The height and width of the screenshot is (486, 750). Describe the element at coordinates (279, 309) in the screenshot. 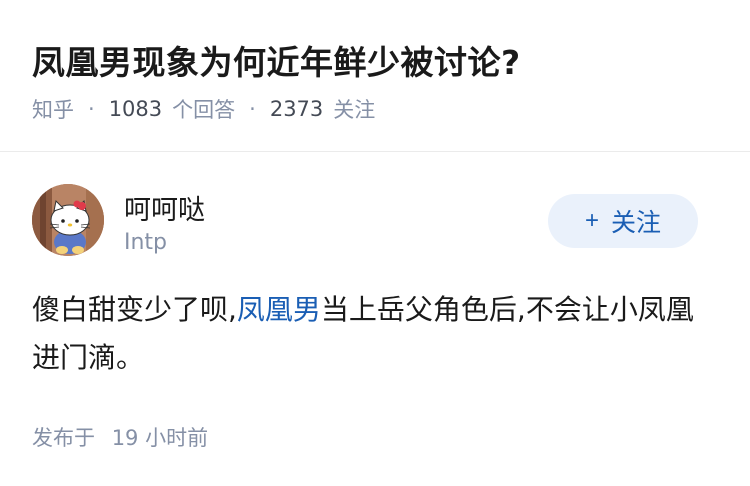

I see `keyword-link: 凤凰男` at that location.